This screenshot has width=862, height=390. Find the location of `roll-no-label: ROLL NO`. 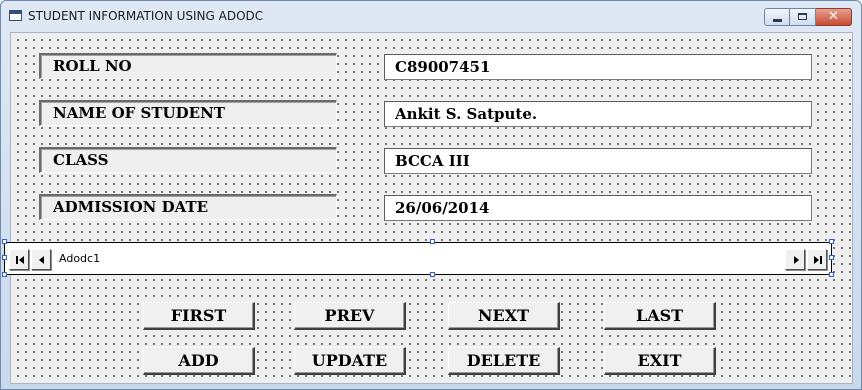

roll-no-label: ROLL NO is located at coordinates (188, 66).